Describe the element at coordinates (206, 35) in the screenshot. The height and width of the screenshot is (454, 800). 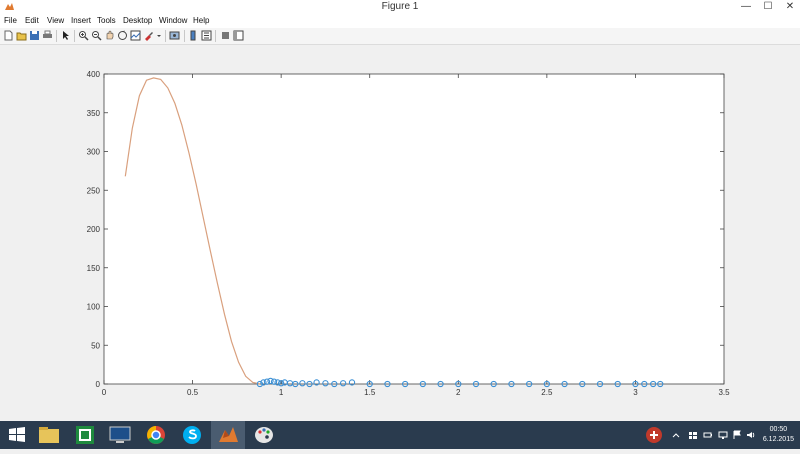
I see `legend-icon` at that location.